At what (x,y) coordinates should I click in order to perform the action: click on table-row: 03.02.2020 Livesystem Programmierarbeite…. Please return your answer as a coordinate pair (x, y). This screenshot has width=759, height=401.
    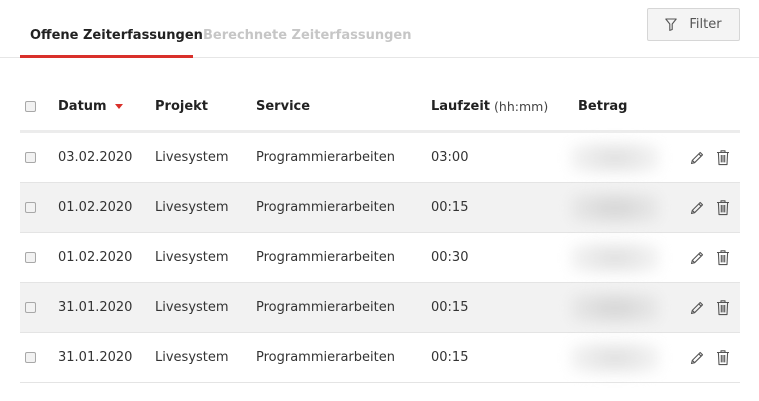
    Looking at the image, I should click on (380, 158).